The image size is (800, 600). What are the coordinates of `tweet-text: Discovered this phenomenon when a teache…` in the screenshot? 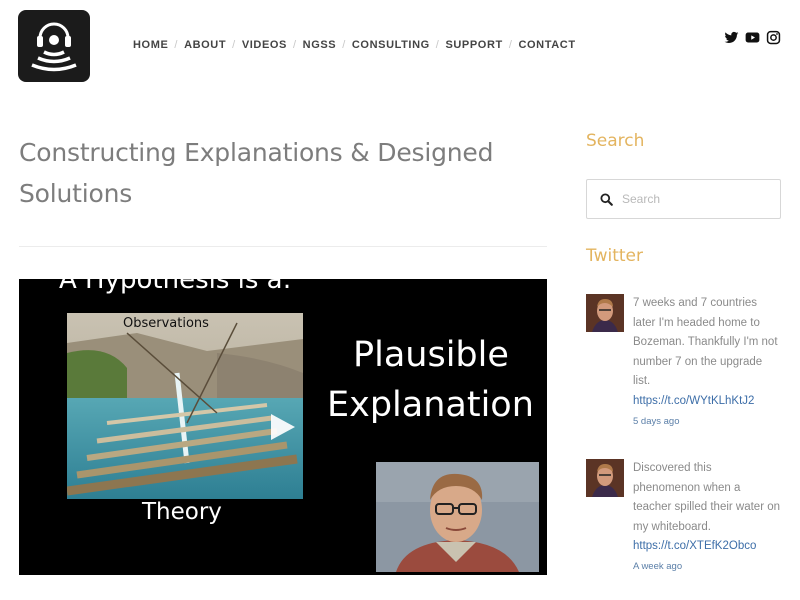 It's located at (707, 497).